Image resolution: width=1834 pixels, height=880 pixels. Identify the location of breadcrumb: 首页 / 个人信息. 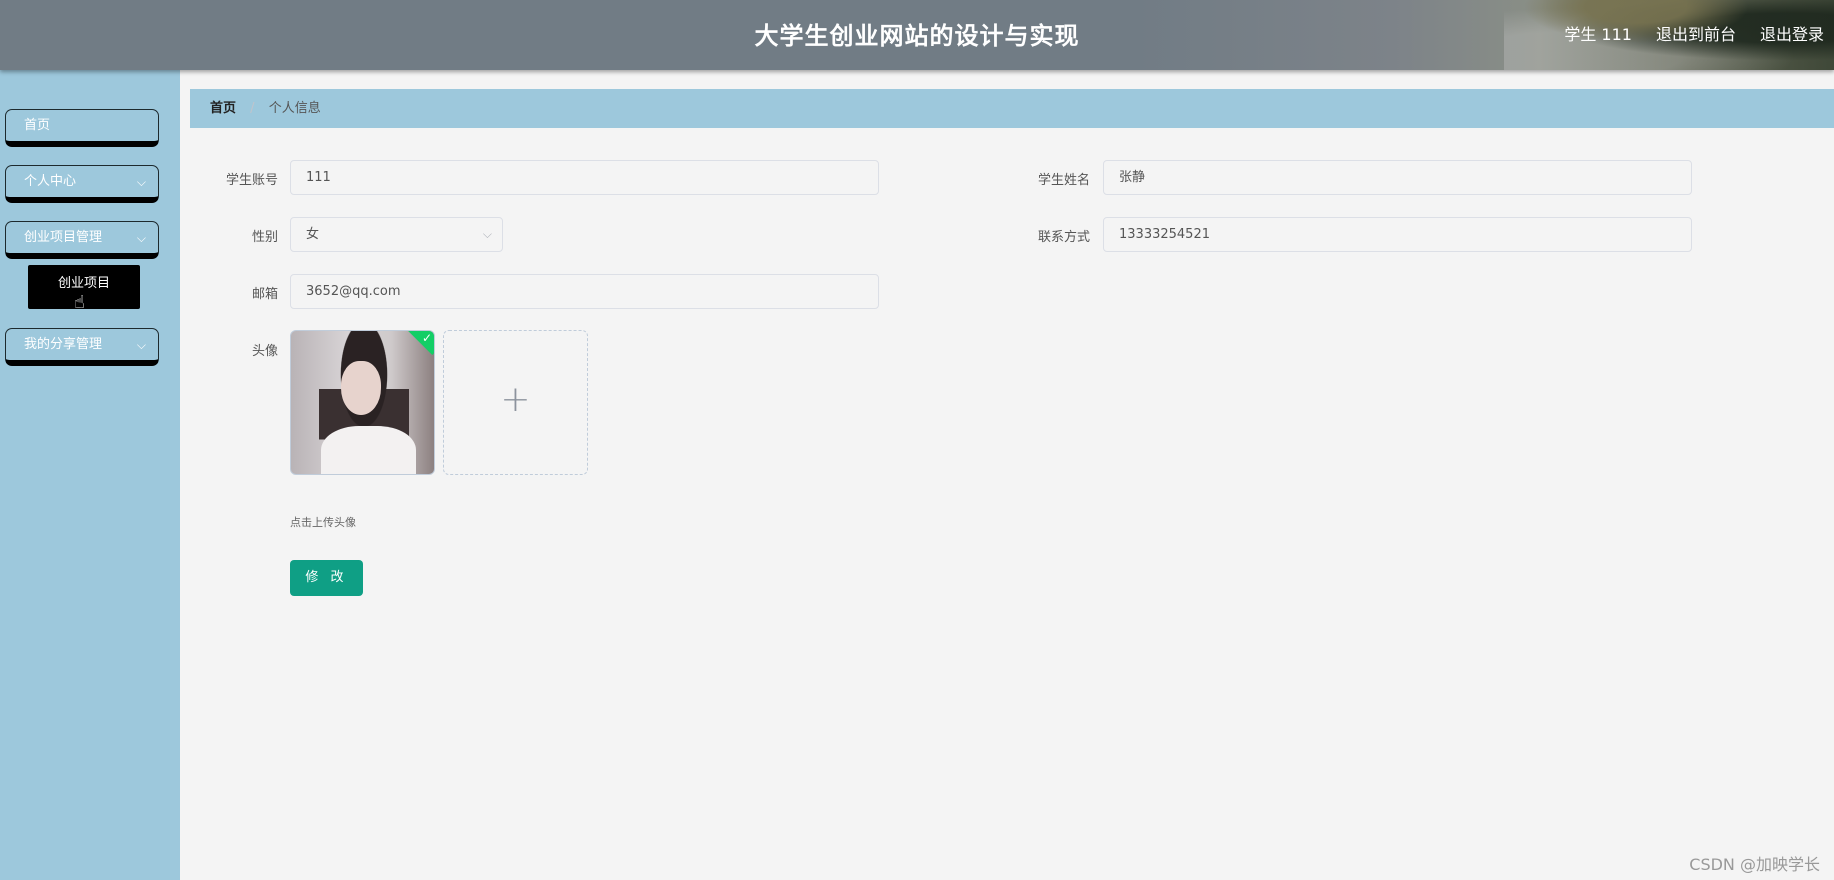
(1012, 108).